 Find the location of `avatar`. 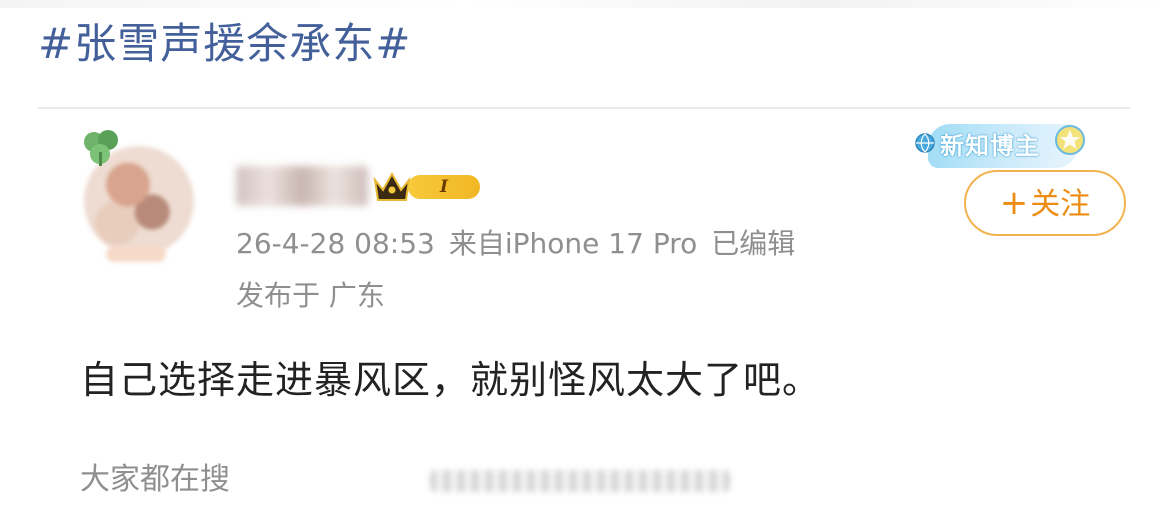

avatar is located at coordinates (138, 198).